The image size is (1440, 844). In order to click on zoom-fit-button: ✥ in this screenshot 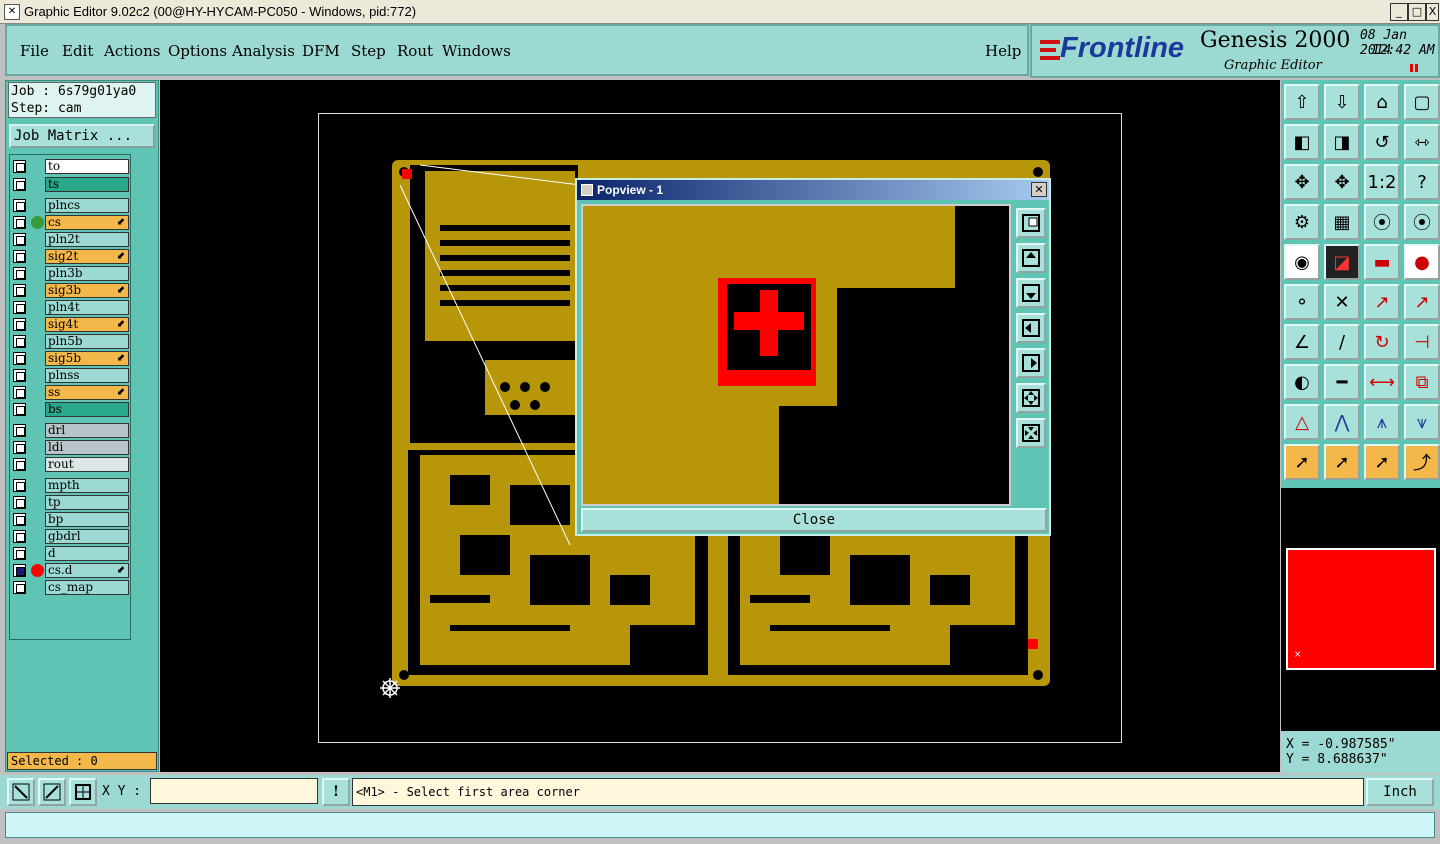, I will do `click(1302, 182)`.